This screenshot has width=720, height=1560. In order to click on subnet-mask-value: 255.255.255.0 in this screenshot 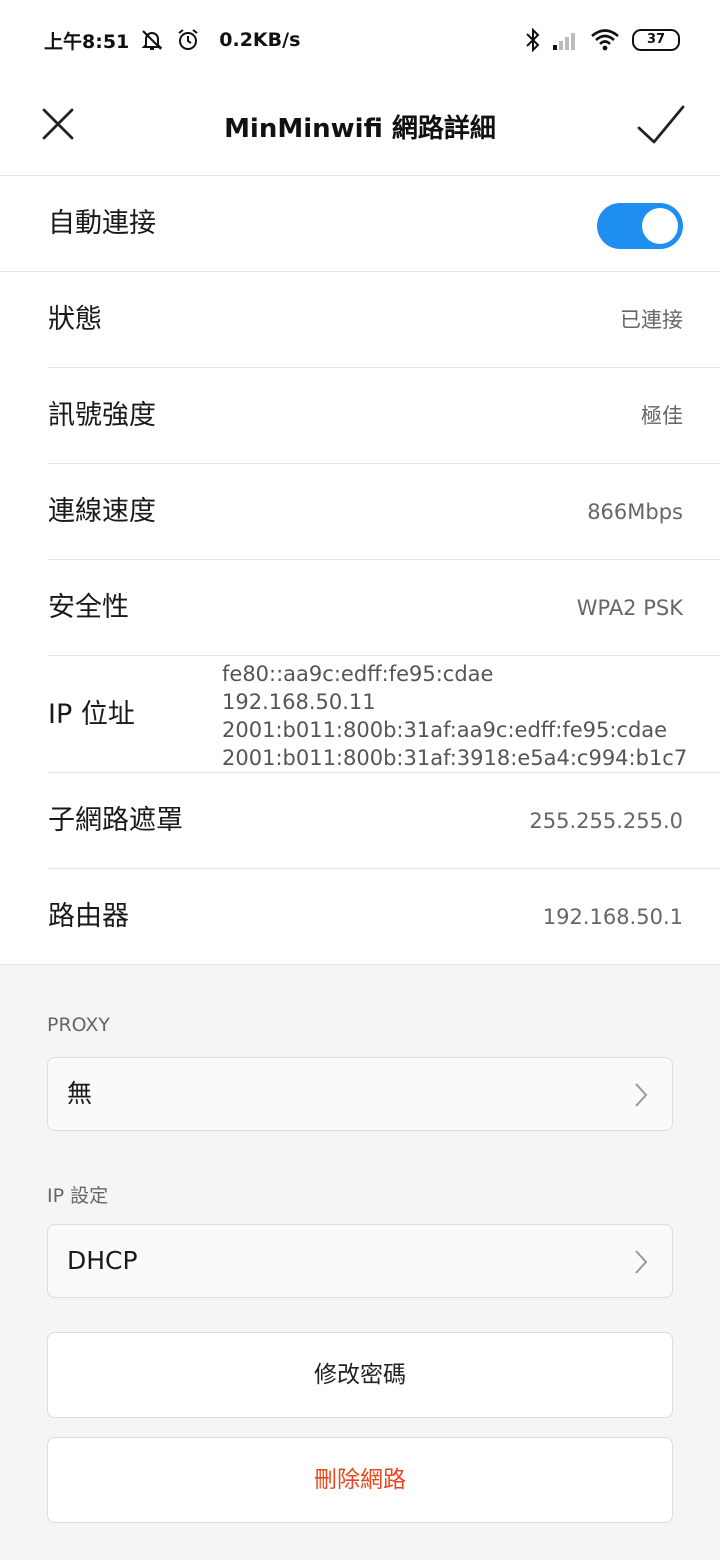, I will do `click(606, 821)`.